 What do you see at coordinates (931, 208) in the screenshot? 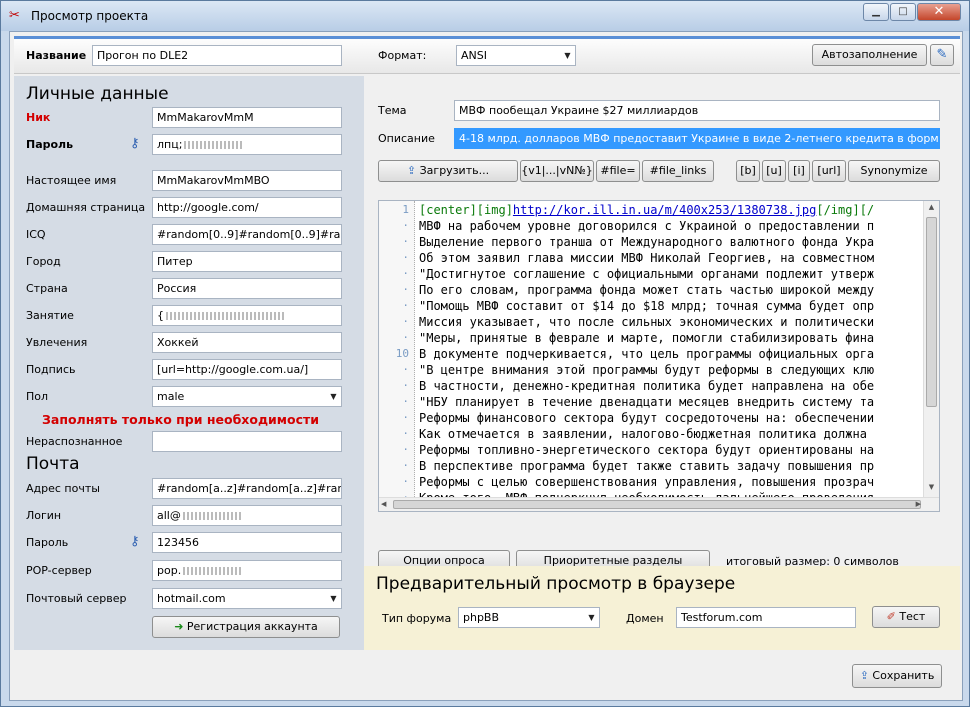
I see `scroll-up-icon: ▲` at bounding box center [931, 208].